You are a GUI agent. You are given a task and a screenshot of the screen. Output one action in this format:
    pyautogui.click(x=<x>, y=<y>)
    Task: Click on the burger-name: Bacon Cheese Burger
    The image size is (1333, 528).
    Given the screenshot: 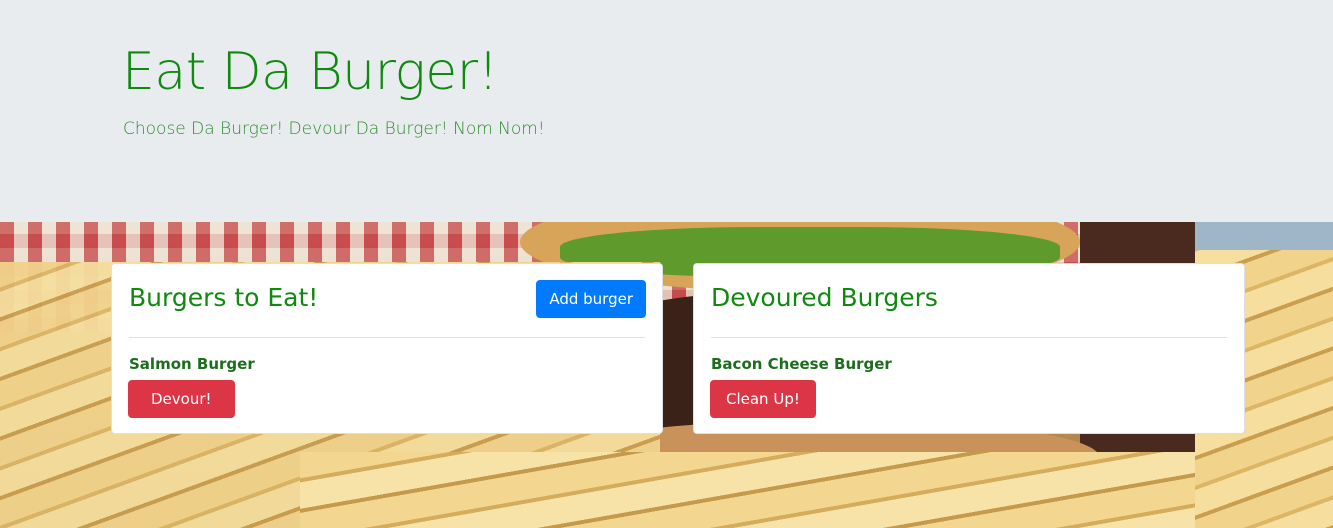 What is the action you would take?
    pyautogui.click(x=801, y=364)
    